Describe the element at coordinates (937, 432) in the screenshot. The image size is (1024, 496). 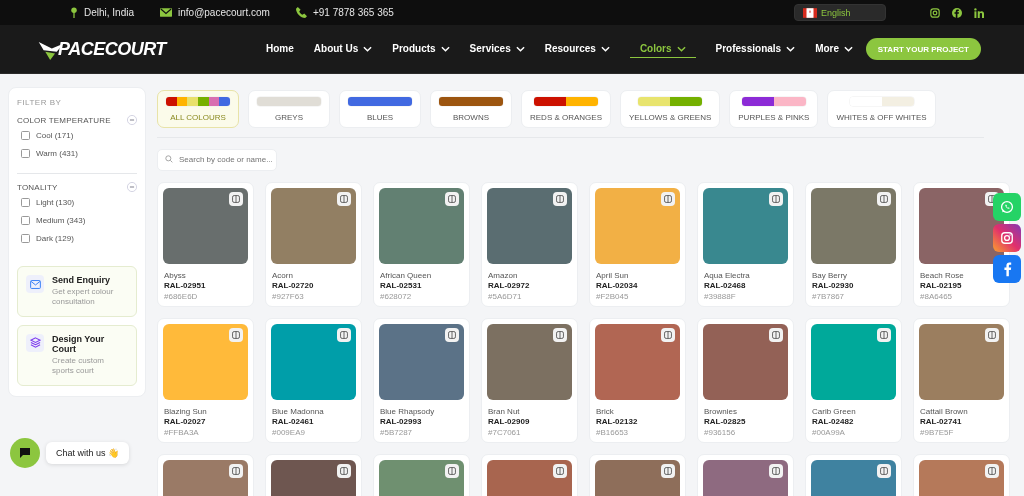
I see `hex-value: #9B7E5F` at that location.